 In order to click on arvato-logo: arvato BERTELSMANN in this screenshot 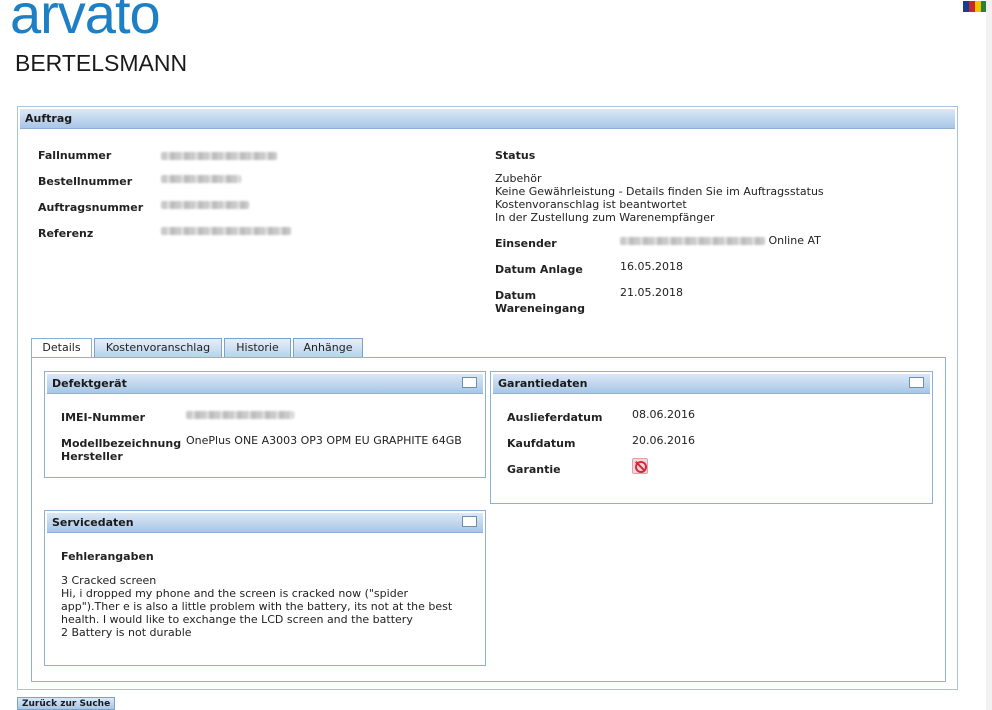, I will do `click(130, 40)`.